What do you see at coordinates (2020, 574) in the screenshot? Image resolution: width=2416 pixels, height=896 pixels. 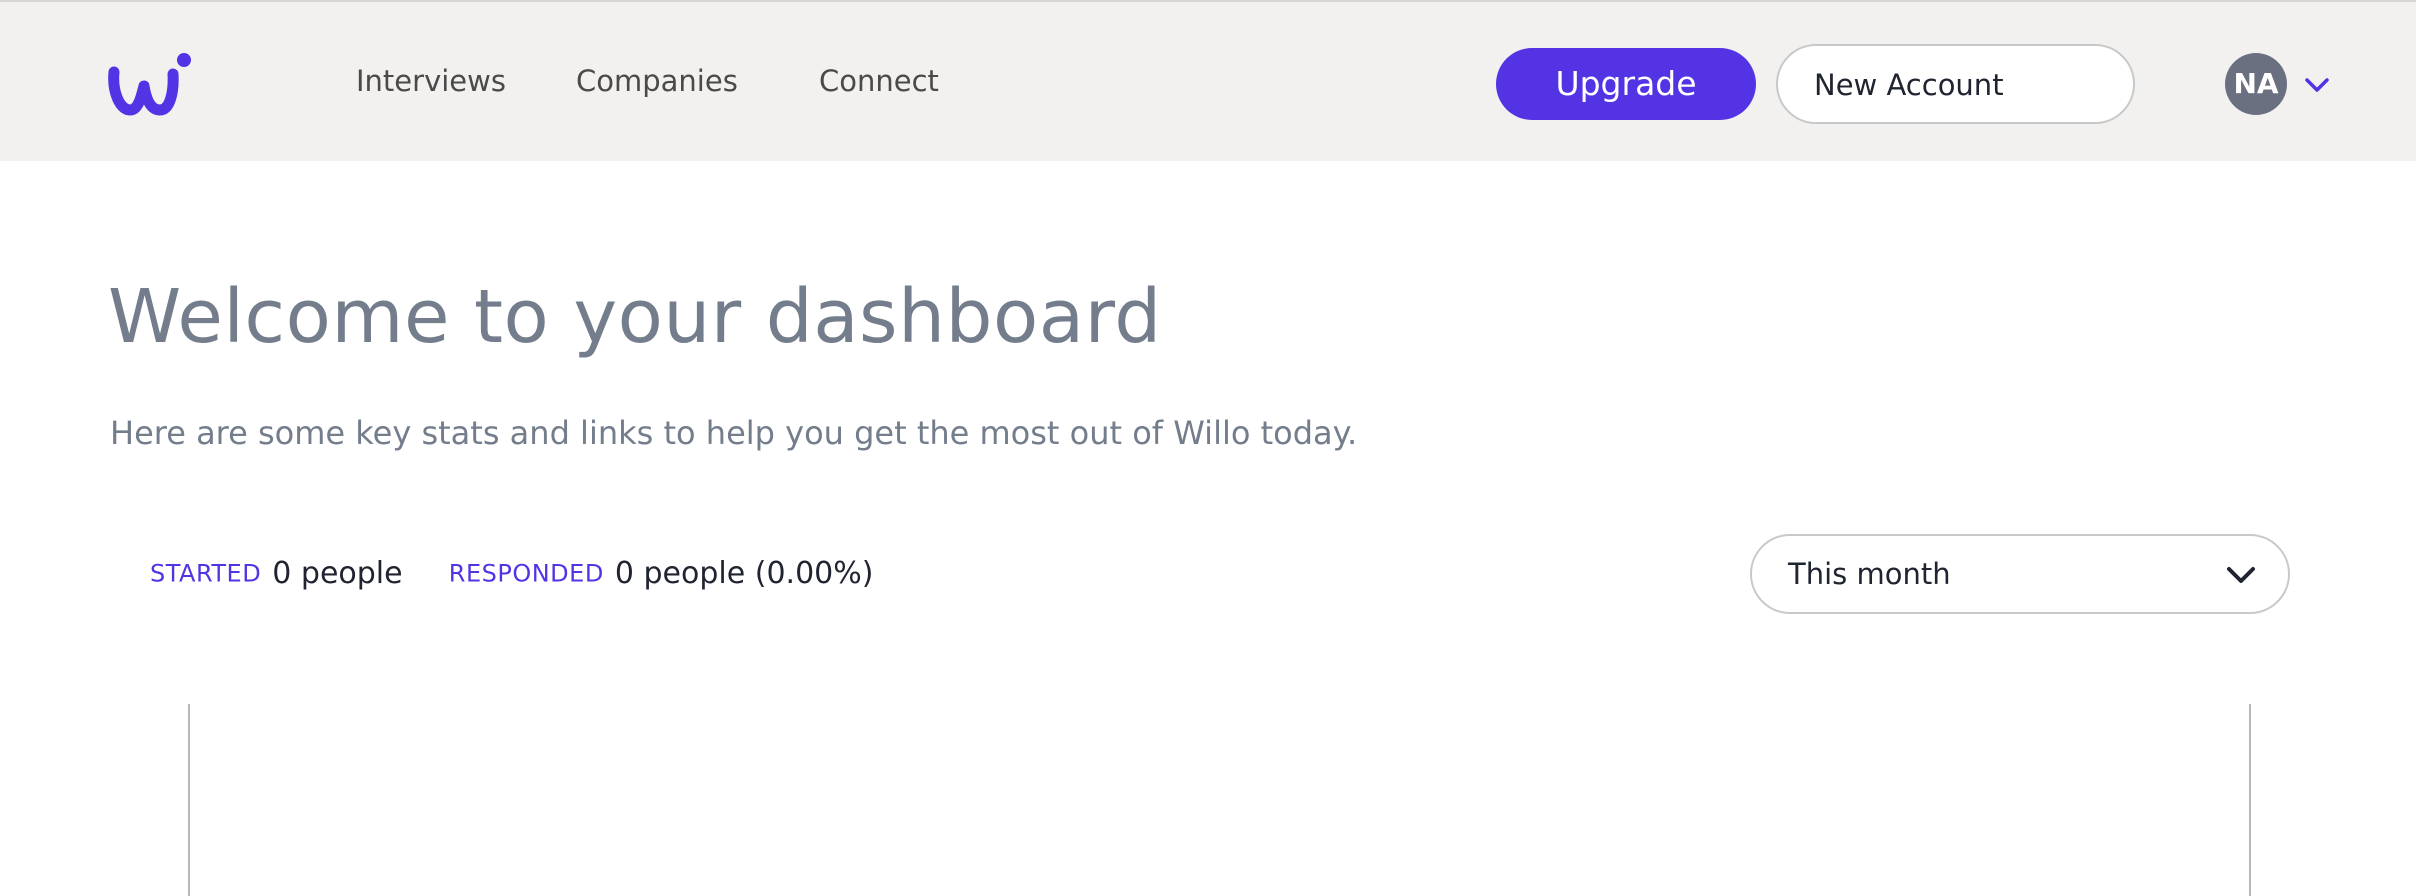 I see `period-select: This month` at bounding box center [2020, 574].